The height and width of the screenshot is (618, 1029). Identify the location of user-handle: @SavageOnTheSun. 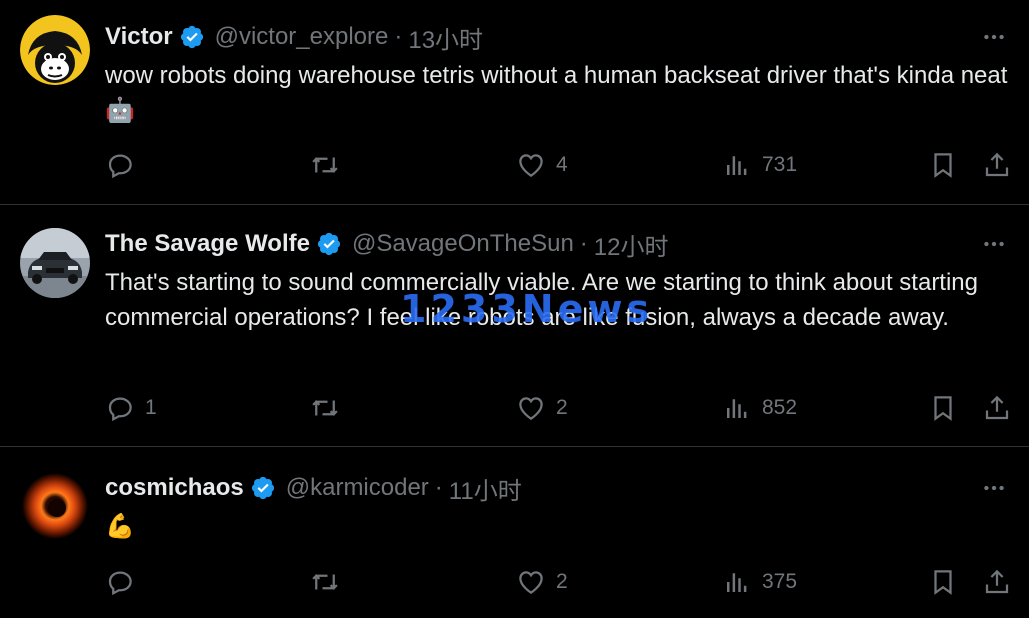
(463, 244).